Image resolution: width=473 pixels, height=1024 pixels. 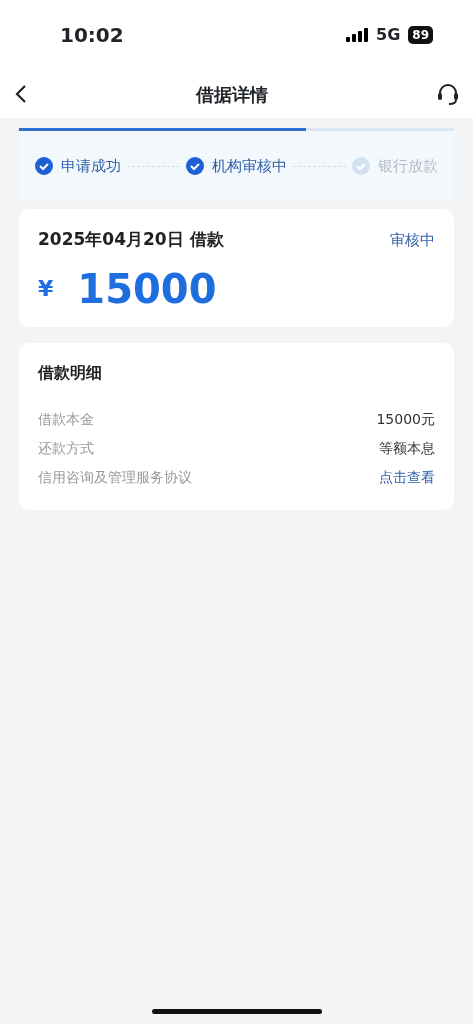 What do you see at coordinates (412, 240) in the screenshot?
I see `status-label: 审核中` at bounding box center [412, 240].